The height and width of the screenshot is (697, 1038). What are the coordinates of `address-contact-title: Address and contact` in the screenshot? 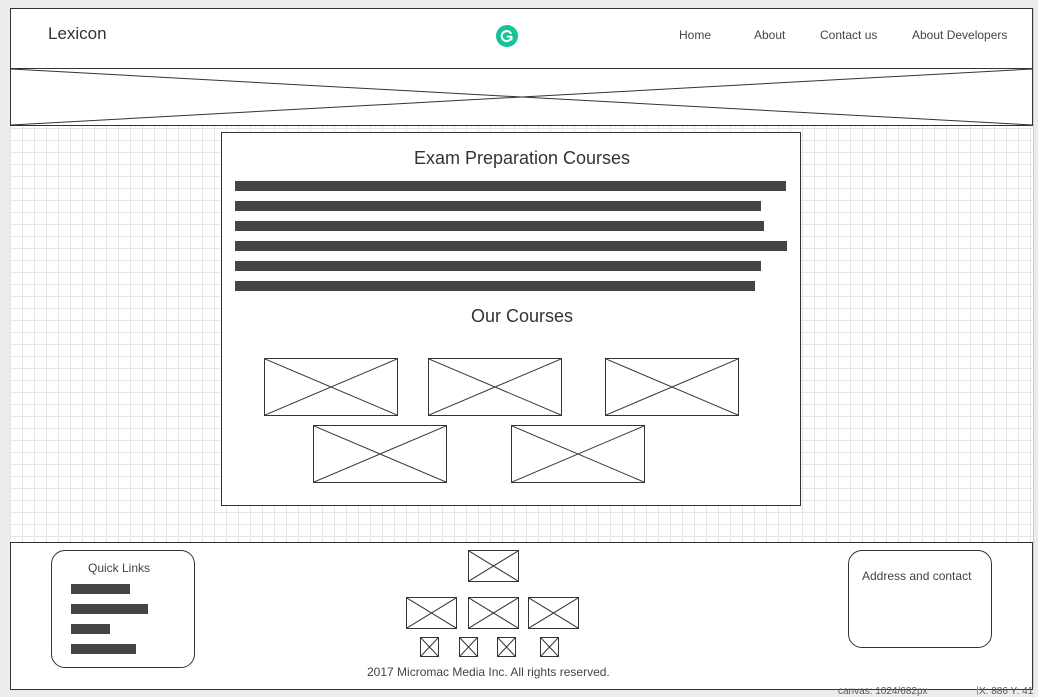 It's located at (917, 576).